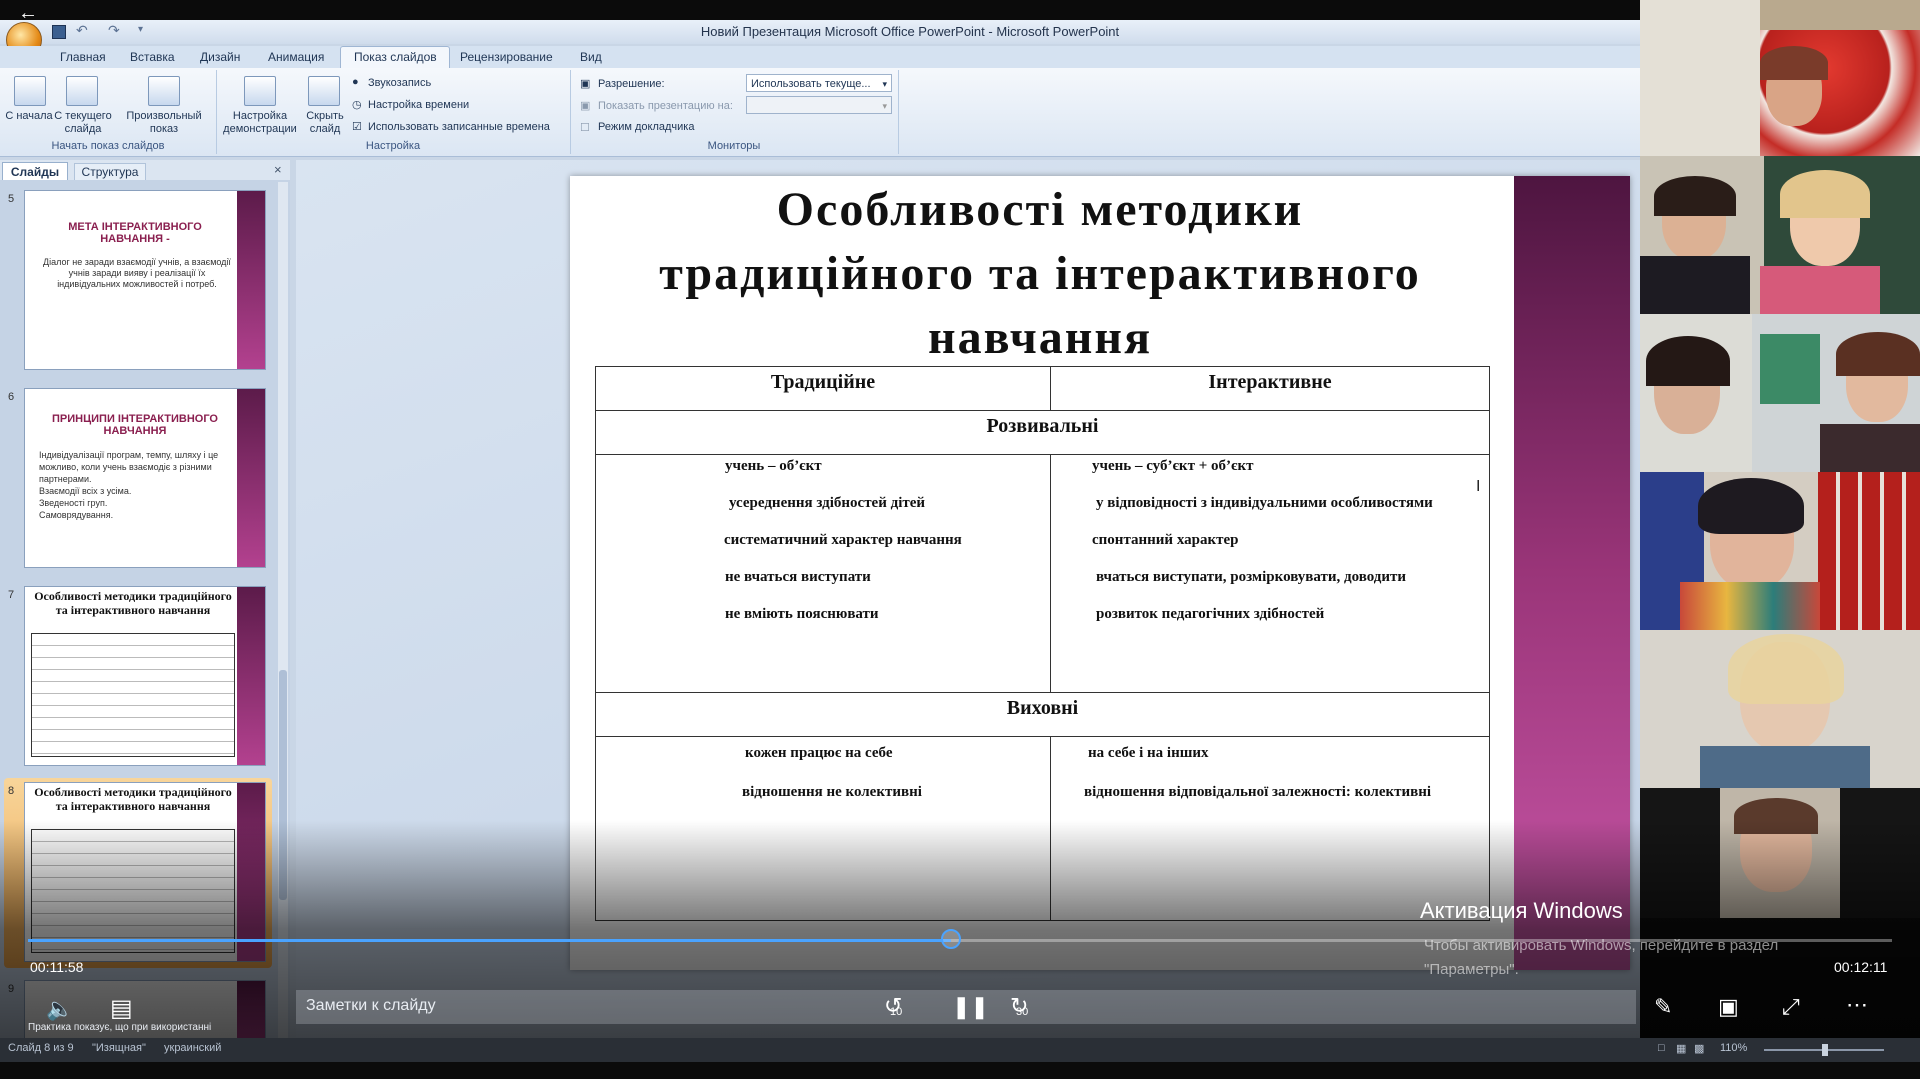  What do you see at coordinates (823, 382) in the screenshot?
I see `column-header: Традиційне` at bounding box center [823, 382].